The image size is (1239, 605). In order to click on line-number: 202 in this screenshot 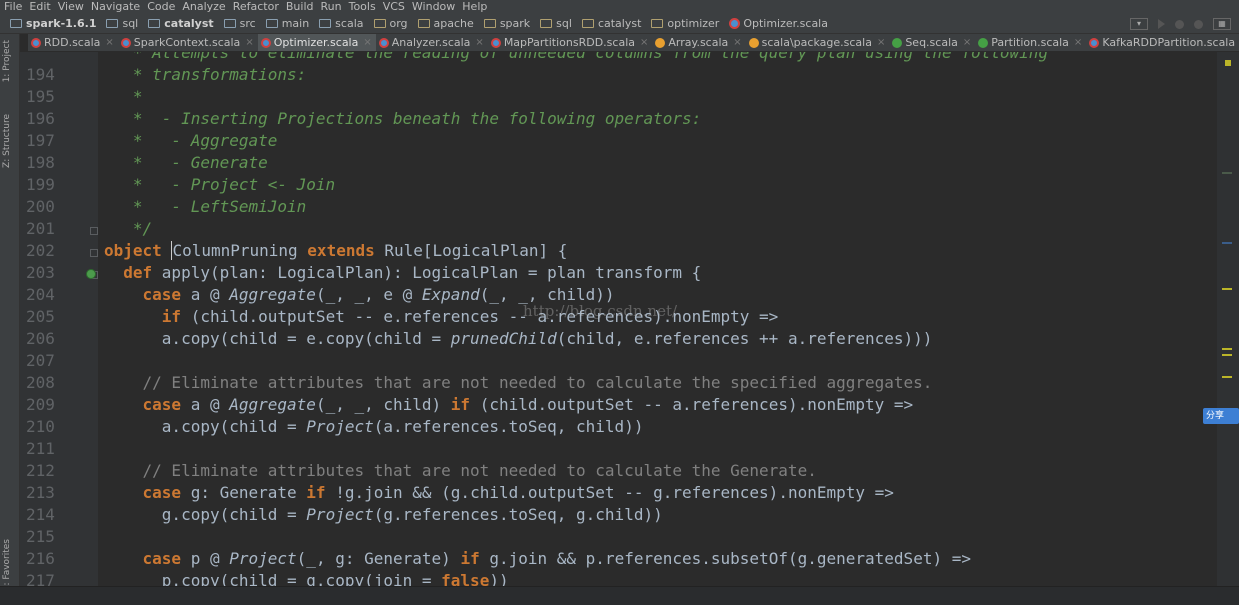, I will do `click(40, 250)`.